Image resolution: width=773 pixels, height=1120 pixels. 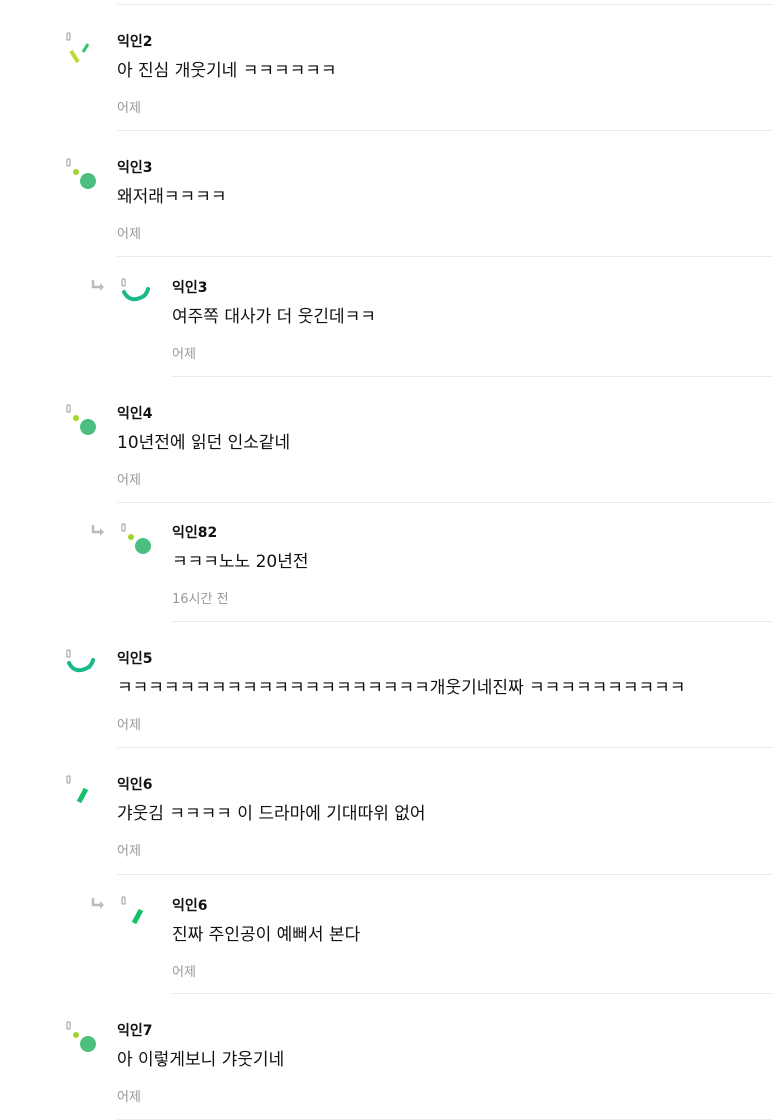 I want to click on comment-item: 익인2 아 진심 개웃기네 ㅋㅋㅋㅋㅋㅋ 어제, so click(x=445, y=82).